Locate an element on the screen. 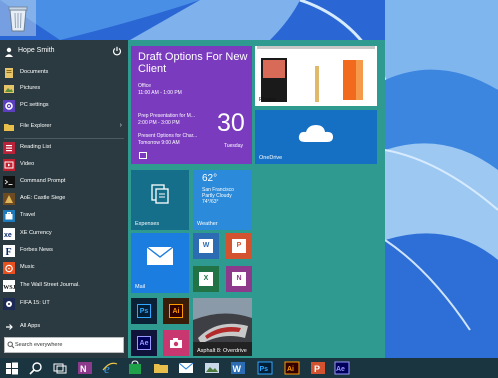 This screenshot has height=378, width=498. after-effects-tile: Ae is located at coordinates (144, 343).